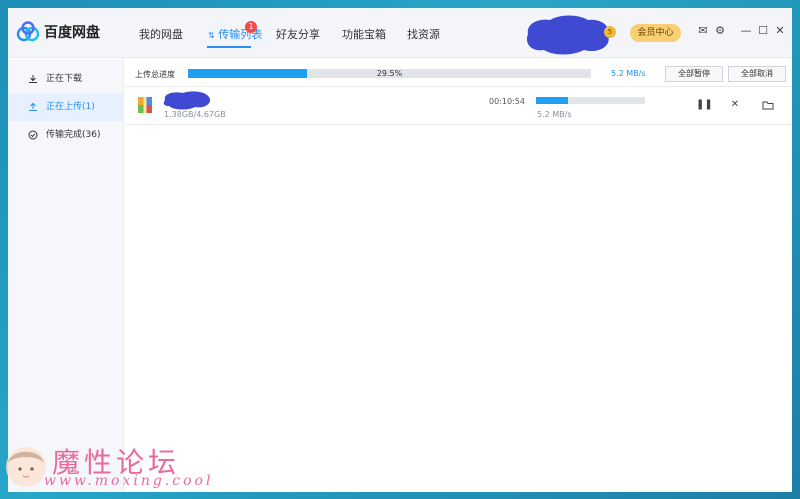  I want to click on transfer-icon: ⇅, so click(211, 35).